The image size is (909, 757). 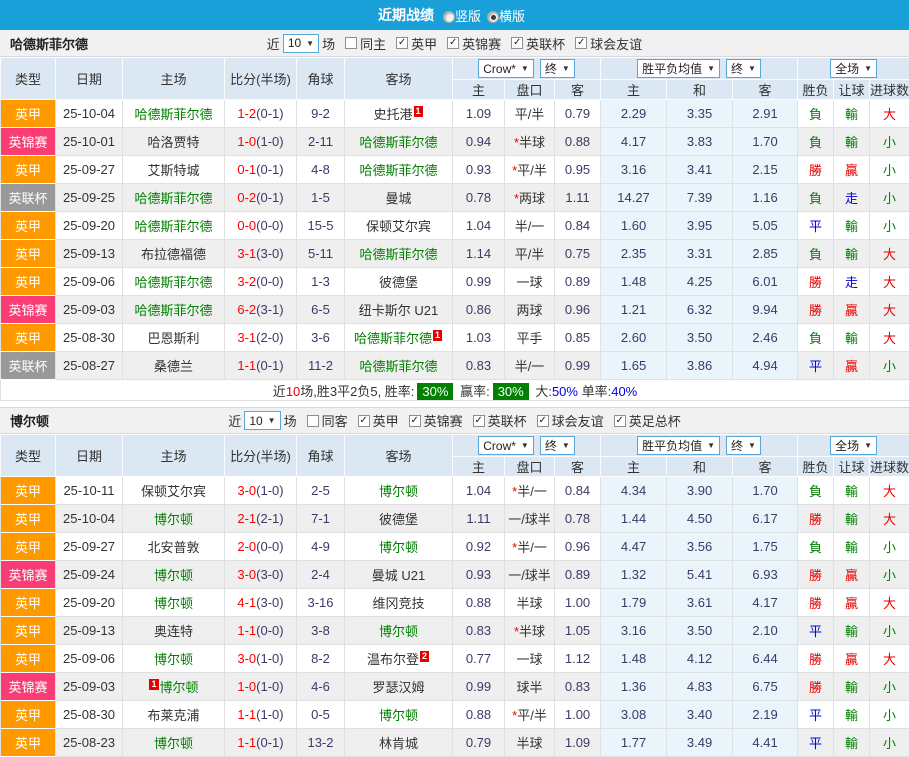 What do you see at coordinates (28, 282) in the screenshot?
I see `competition-badge: 英甲` at bounding box center [28, 282].